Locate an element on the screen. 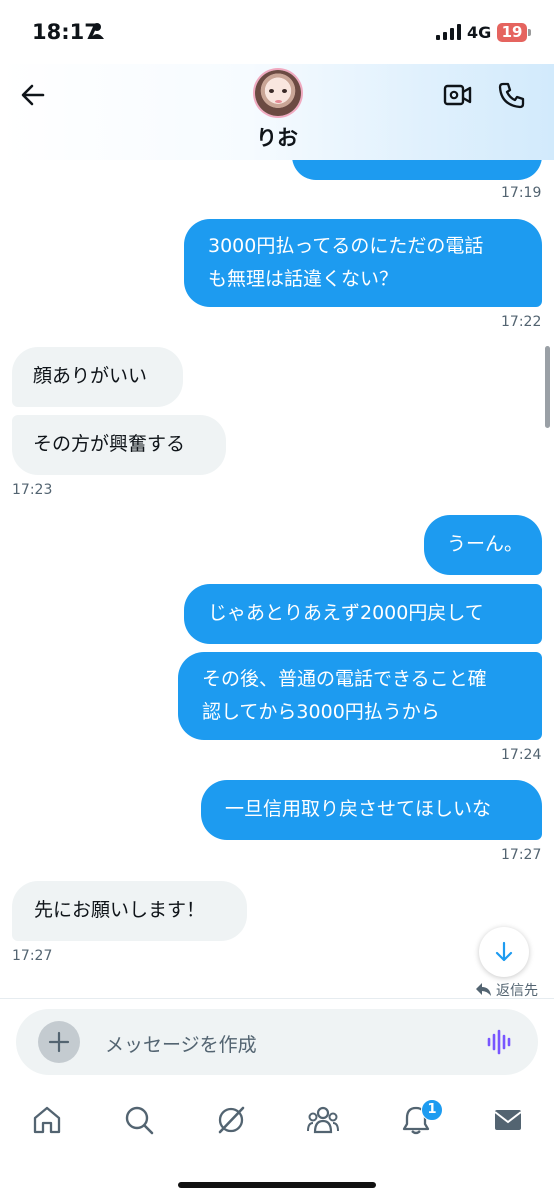 This screenshot has width=554, height=1199. message-bubble-incoming: その方が興奮する is located at coordinates (119, 445).